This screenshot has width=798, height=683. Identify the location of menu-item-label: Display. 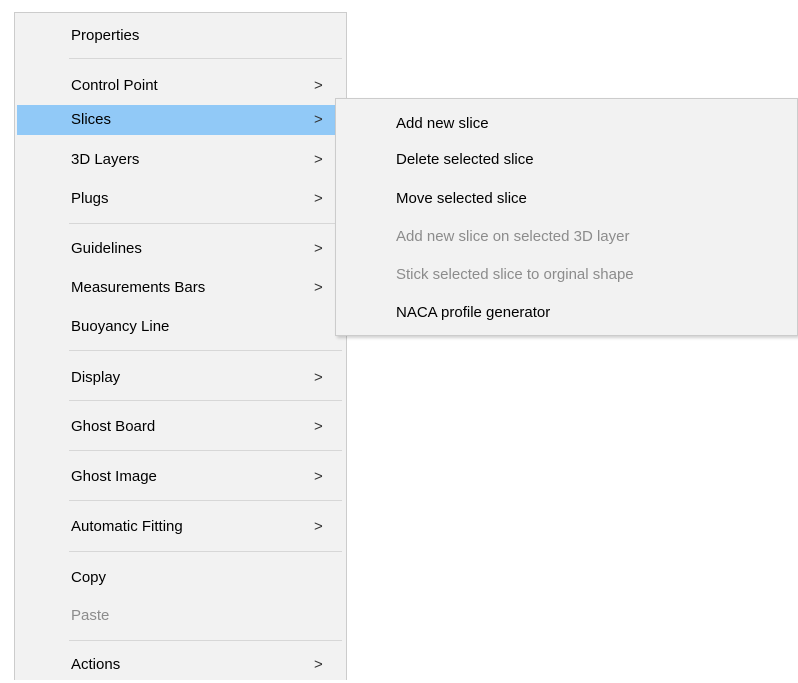
(96, 377).